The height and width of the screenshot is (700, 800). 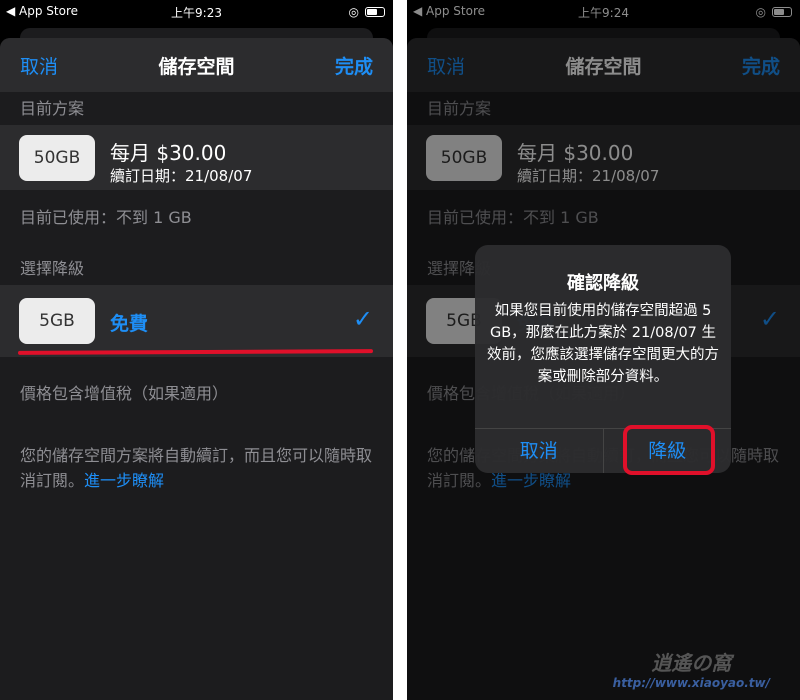 I want to click on current-plan-header: 目前方案, so click(x=52, y=108).